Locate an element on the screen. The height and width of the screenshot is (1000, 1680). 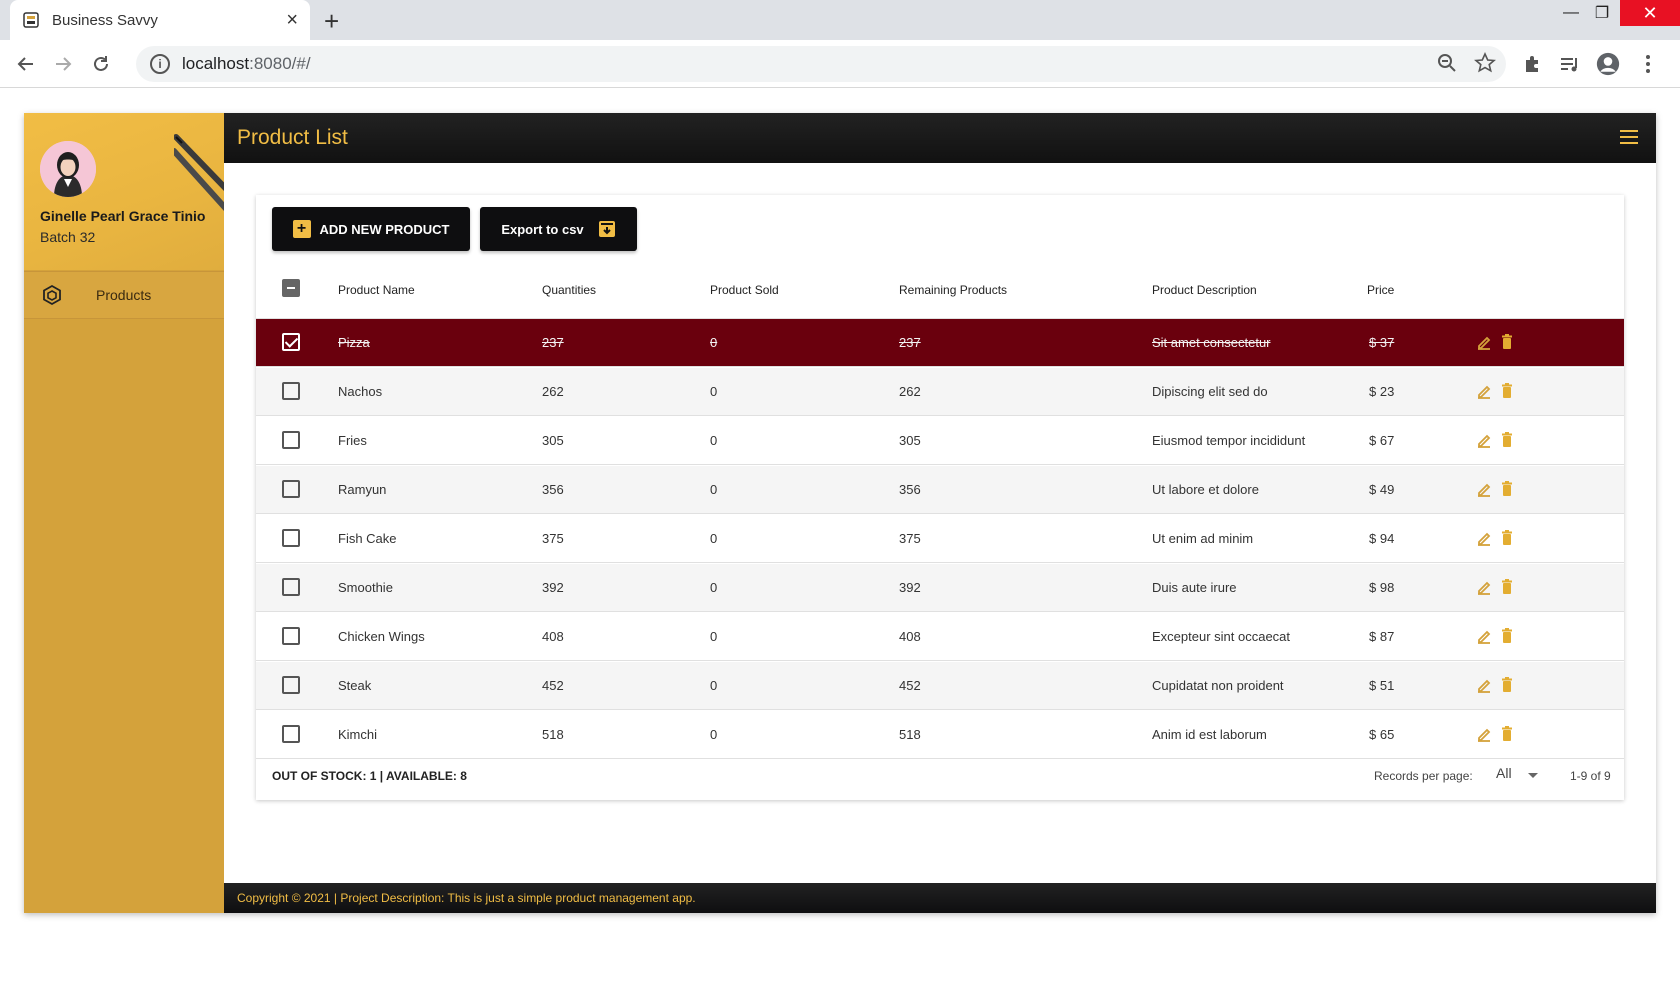
app-header: Product List is located at coordinates (940, 138).